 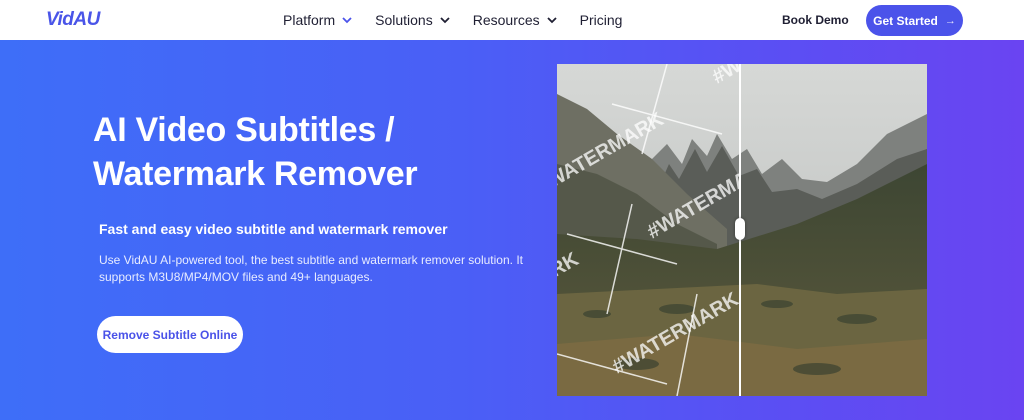 I want to click on get-started-button: Get Started →, so click(x=914, y=20).